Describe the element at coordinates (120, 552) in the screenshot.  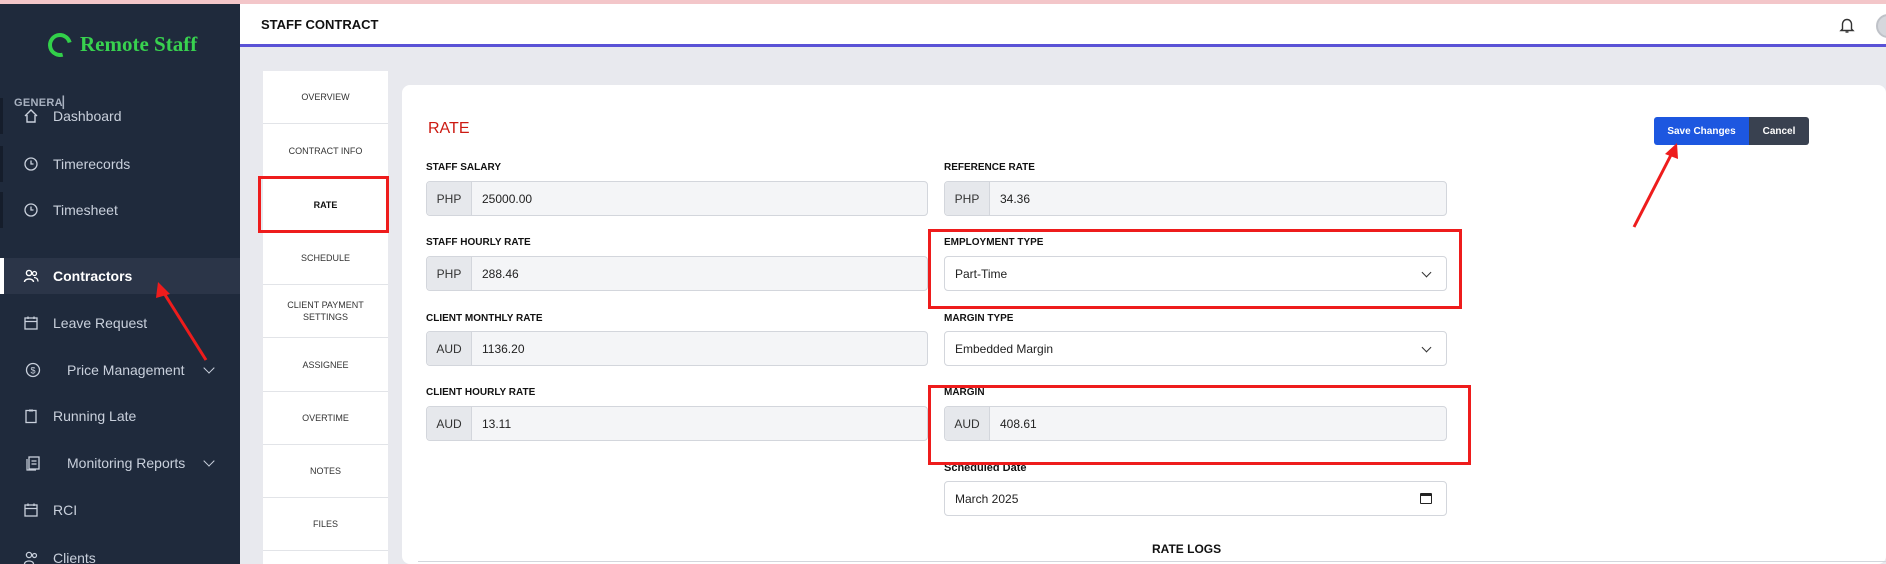
I see `sidebar-item-clients: Clients` at that location.